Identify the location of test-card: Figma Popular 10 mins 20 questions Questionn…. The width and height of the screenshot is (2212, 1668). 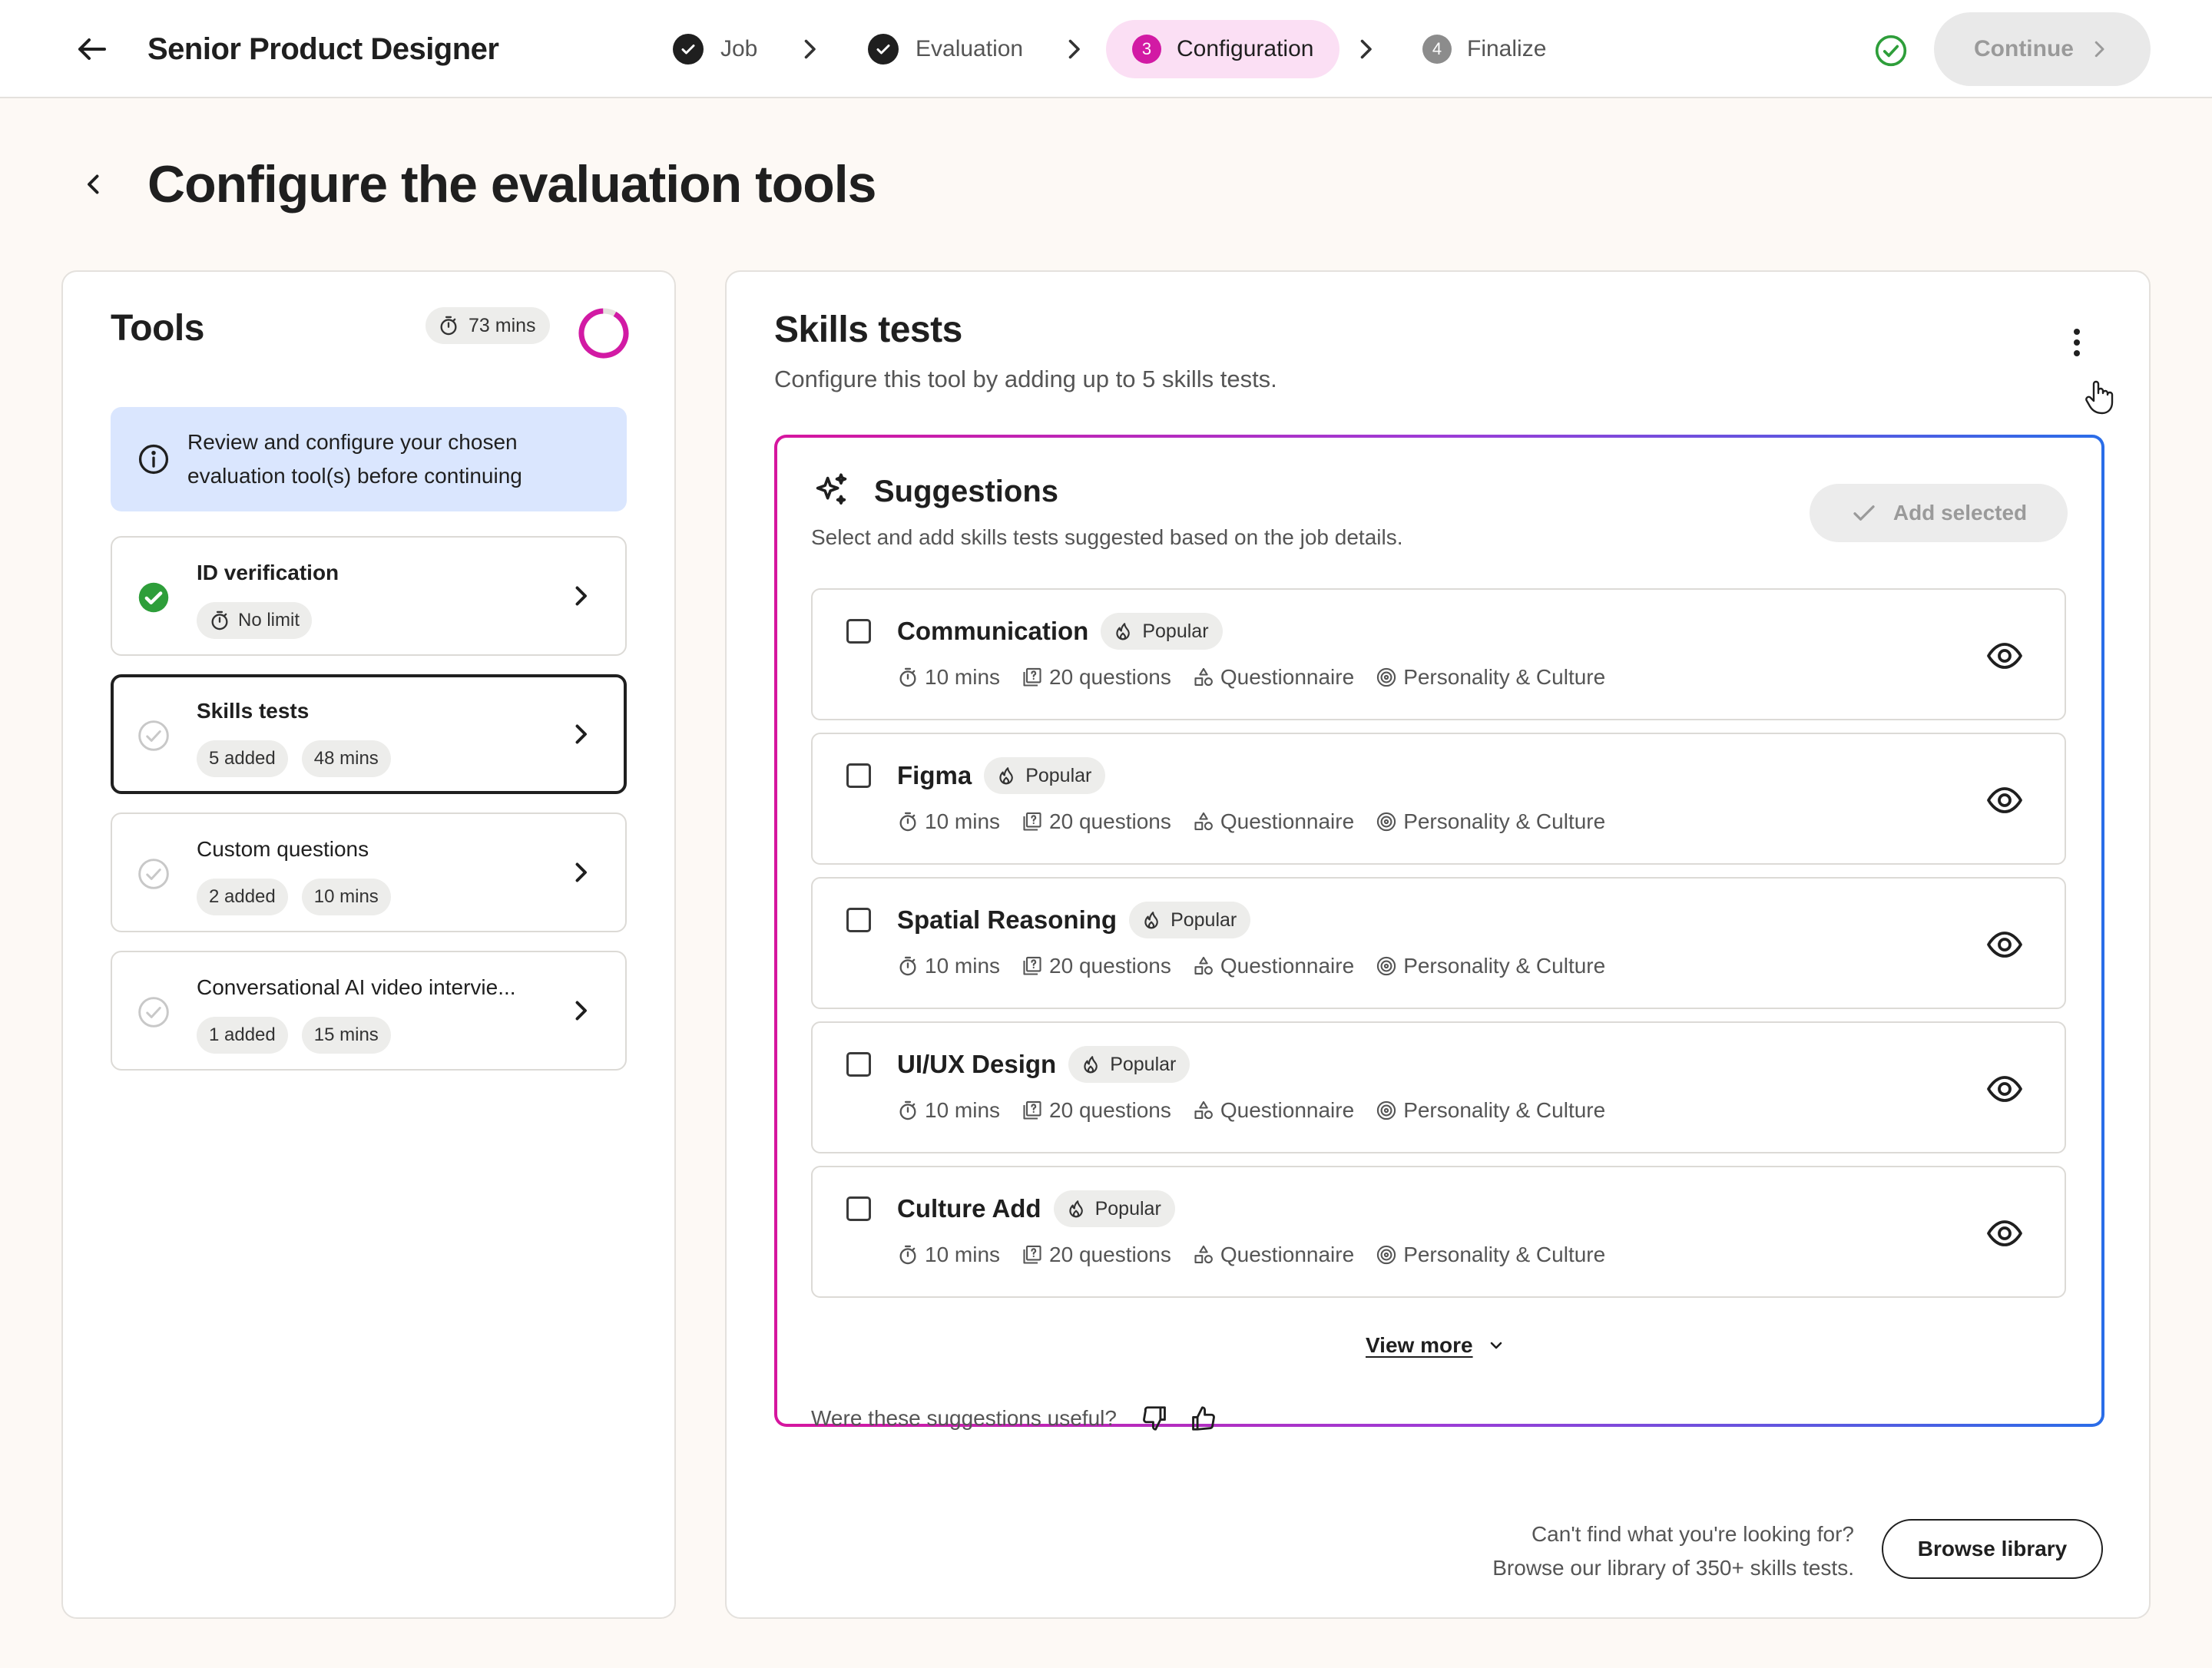
(1438, 799).